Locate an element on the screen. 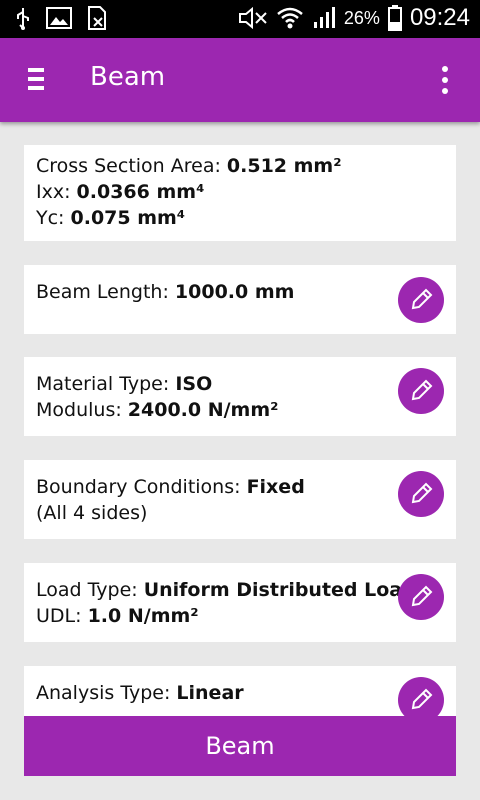 This screenshot has height=800, width=480. beam-length-card: Beam Length: 1000.0 mm is located at coordinates (240, 299).